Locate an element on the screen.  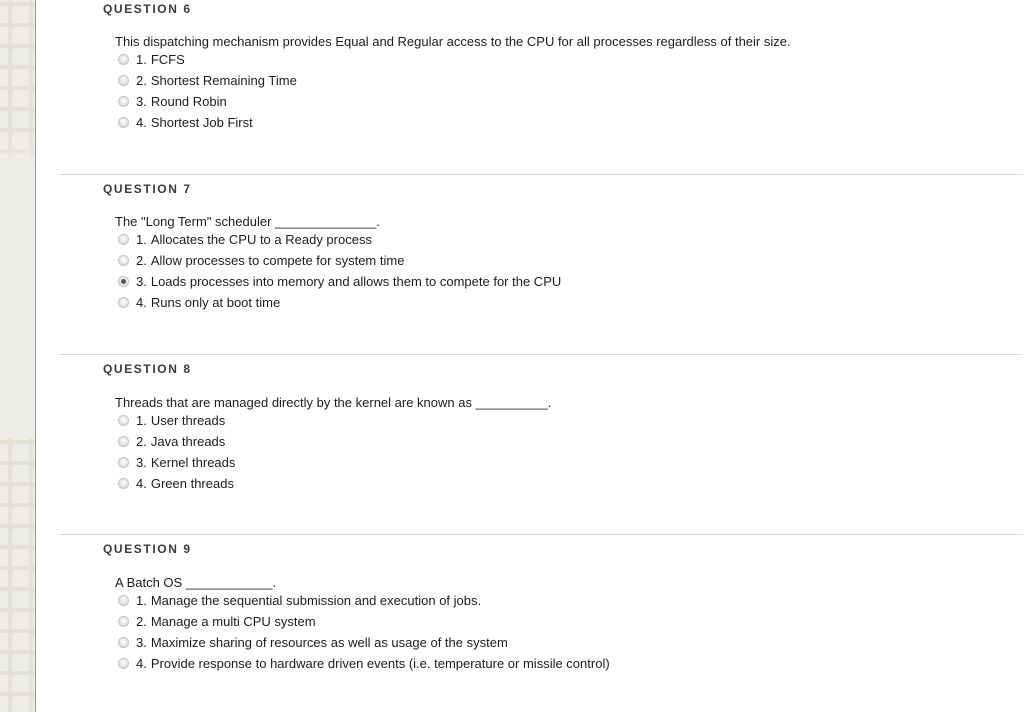
question-prompt: A Batch OS ____________. is located at coordinates (196, 582).